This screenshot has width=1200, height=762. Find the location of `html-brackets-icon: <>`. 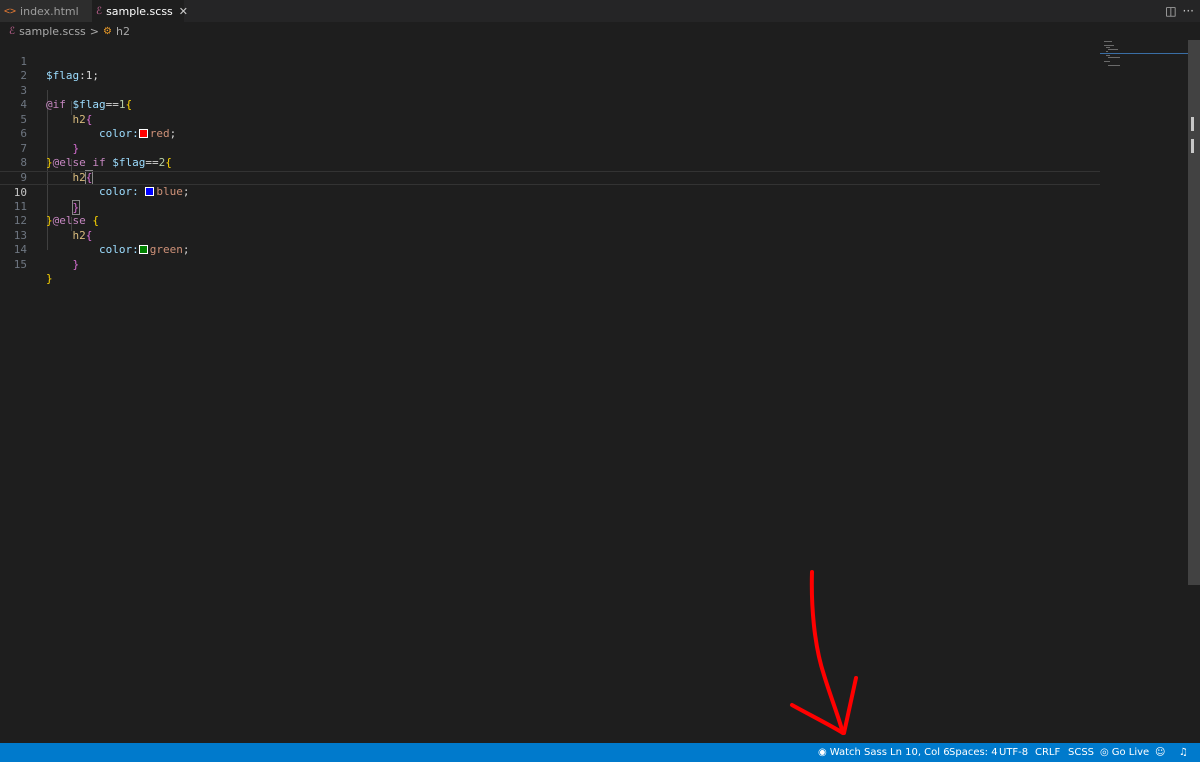

html-brackets-icon: <> is located at coordinates (10, 11).